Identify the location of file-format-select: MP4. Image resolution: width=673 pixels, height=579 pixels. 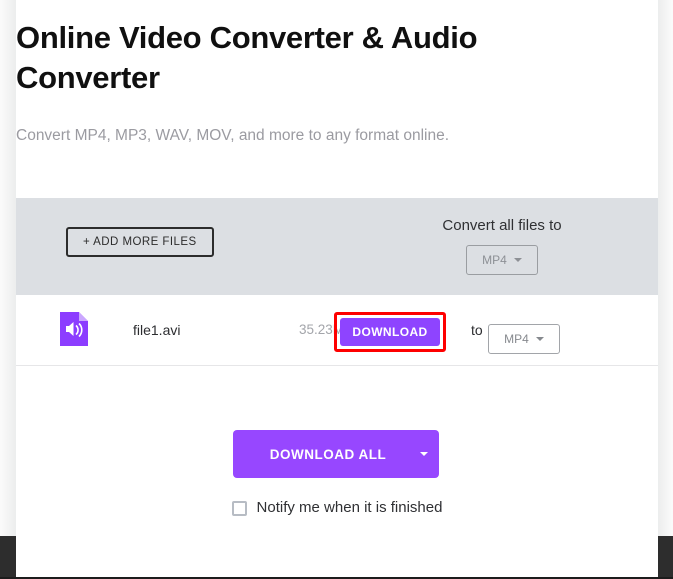
(524, 339).